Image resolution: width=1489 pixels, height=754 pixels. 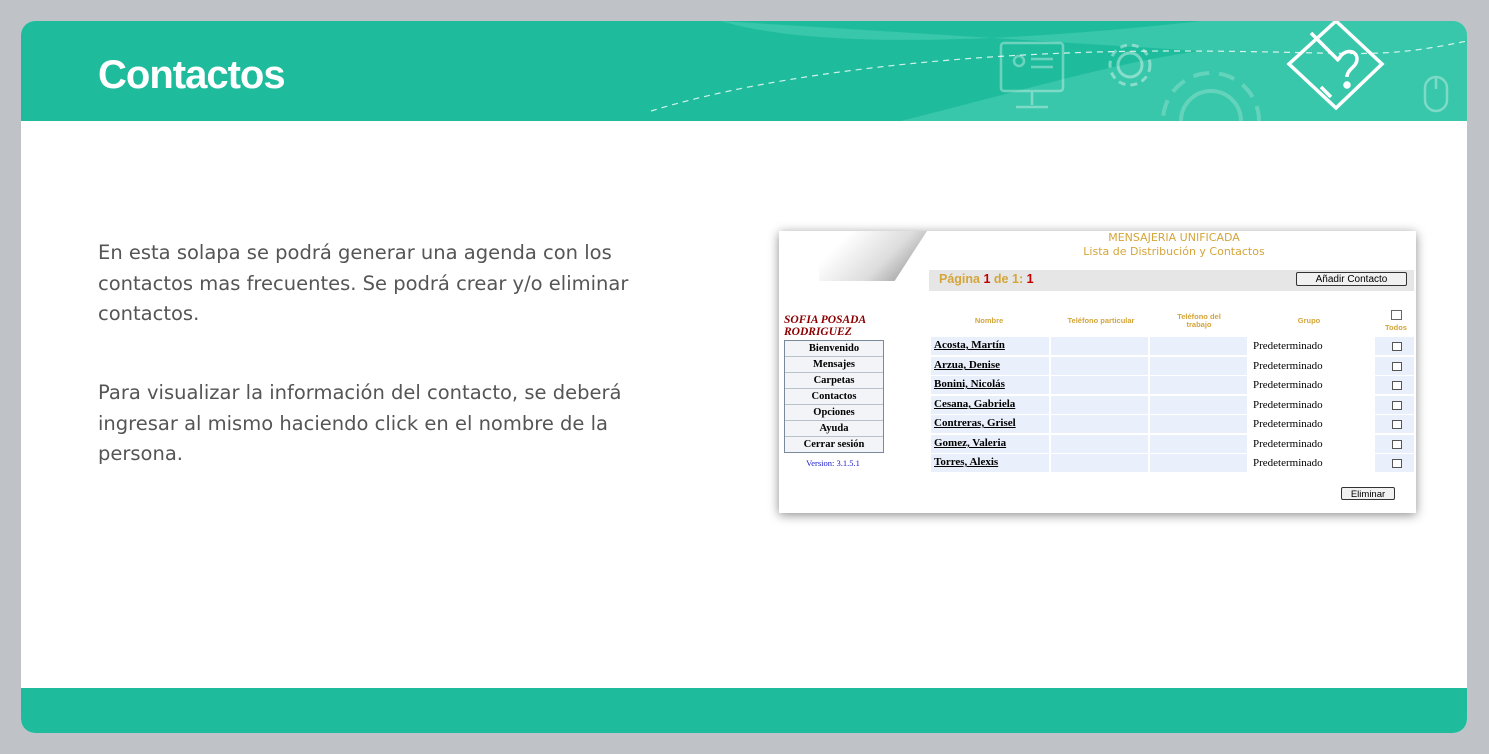 What do you see at coordinates (966, 462) in the screenshot?
I see `contact-name-link: Torres, Alexis` at bounding box center [966, 462].